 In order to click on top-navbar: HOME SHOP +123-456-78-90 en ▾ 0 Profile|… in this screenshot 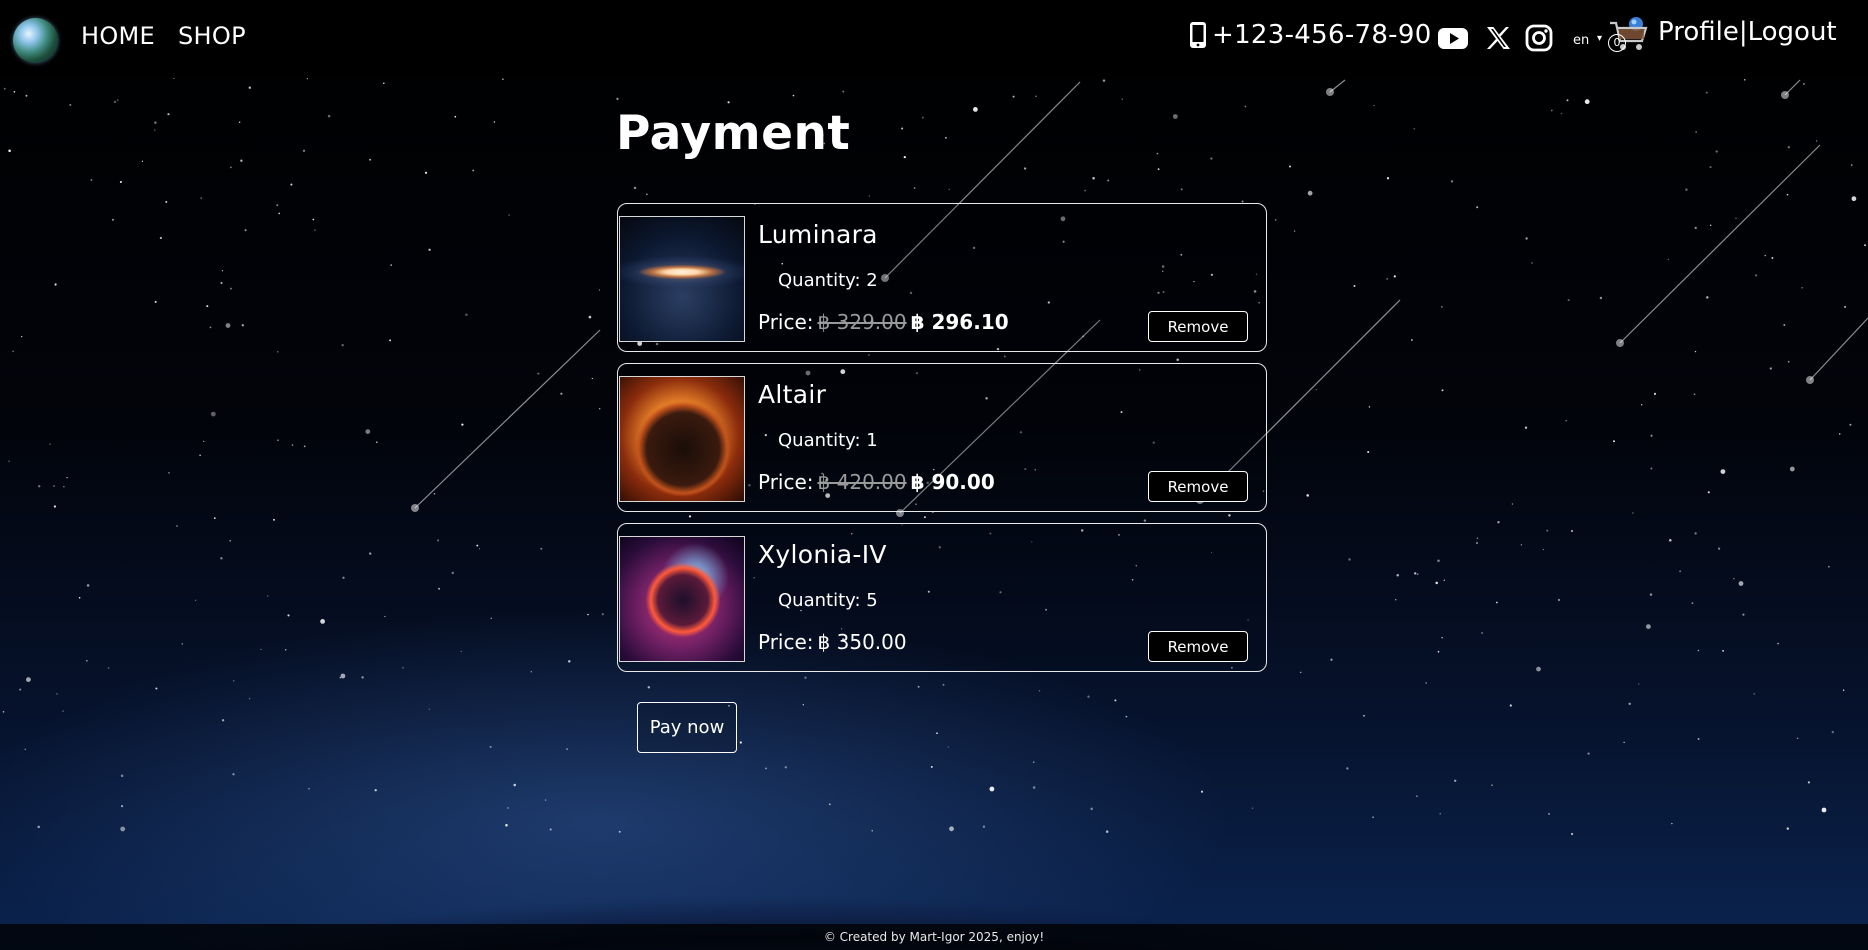, I will do `click(934, 39)`.